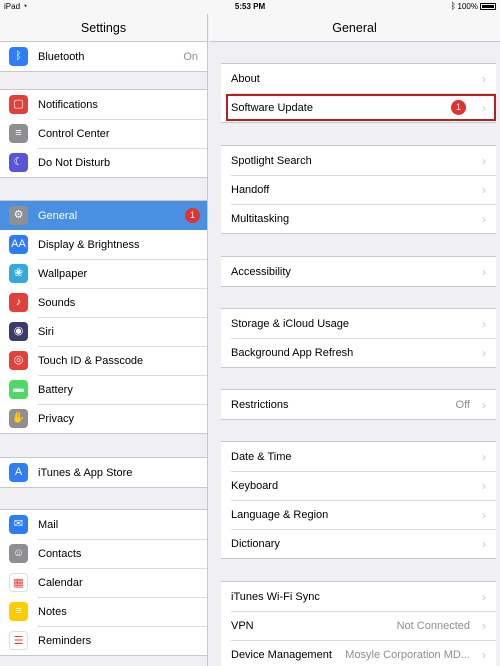 The width and height of the screenshot is (500, 666). I want to click on row-itunes-wi-fi-sync: iTunes Wi-Fi Sync ›, so click(358, 596).